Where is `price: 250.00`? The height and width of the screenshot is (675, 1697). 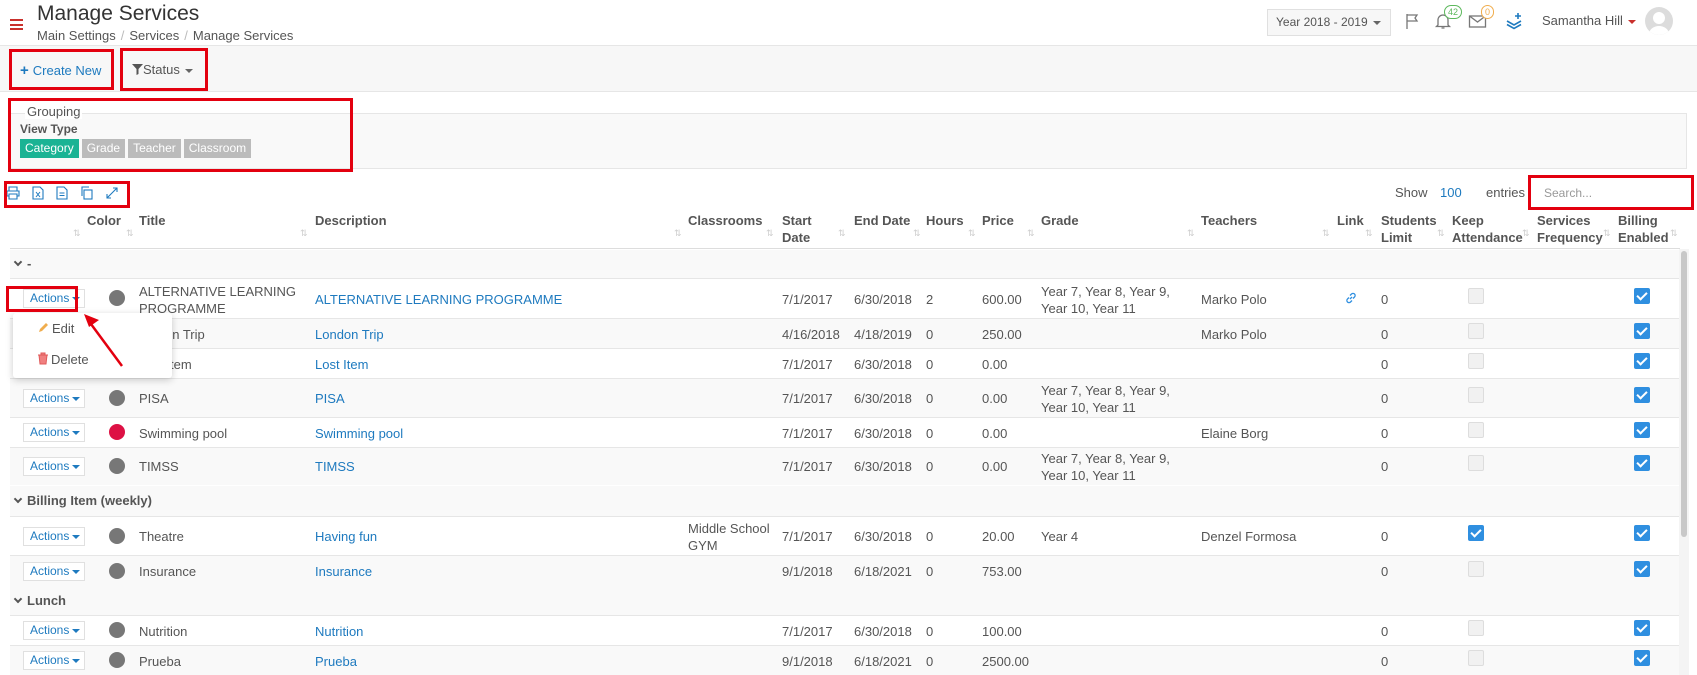
price: 250.00 is located at coordinates (1002, 334).